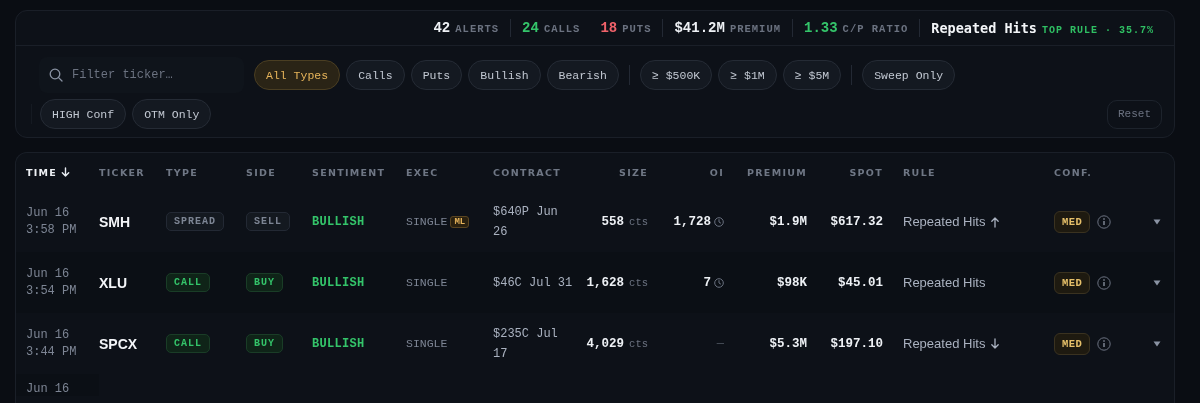 Image resolution: width=1200 pixels, height=403 pixels. What do you see at coordinates (527, 172) in the screenshot?
I see `column-header: CONTRACT` at bounding box center [527, 172].